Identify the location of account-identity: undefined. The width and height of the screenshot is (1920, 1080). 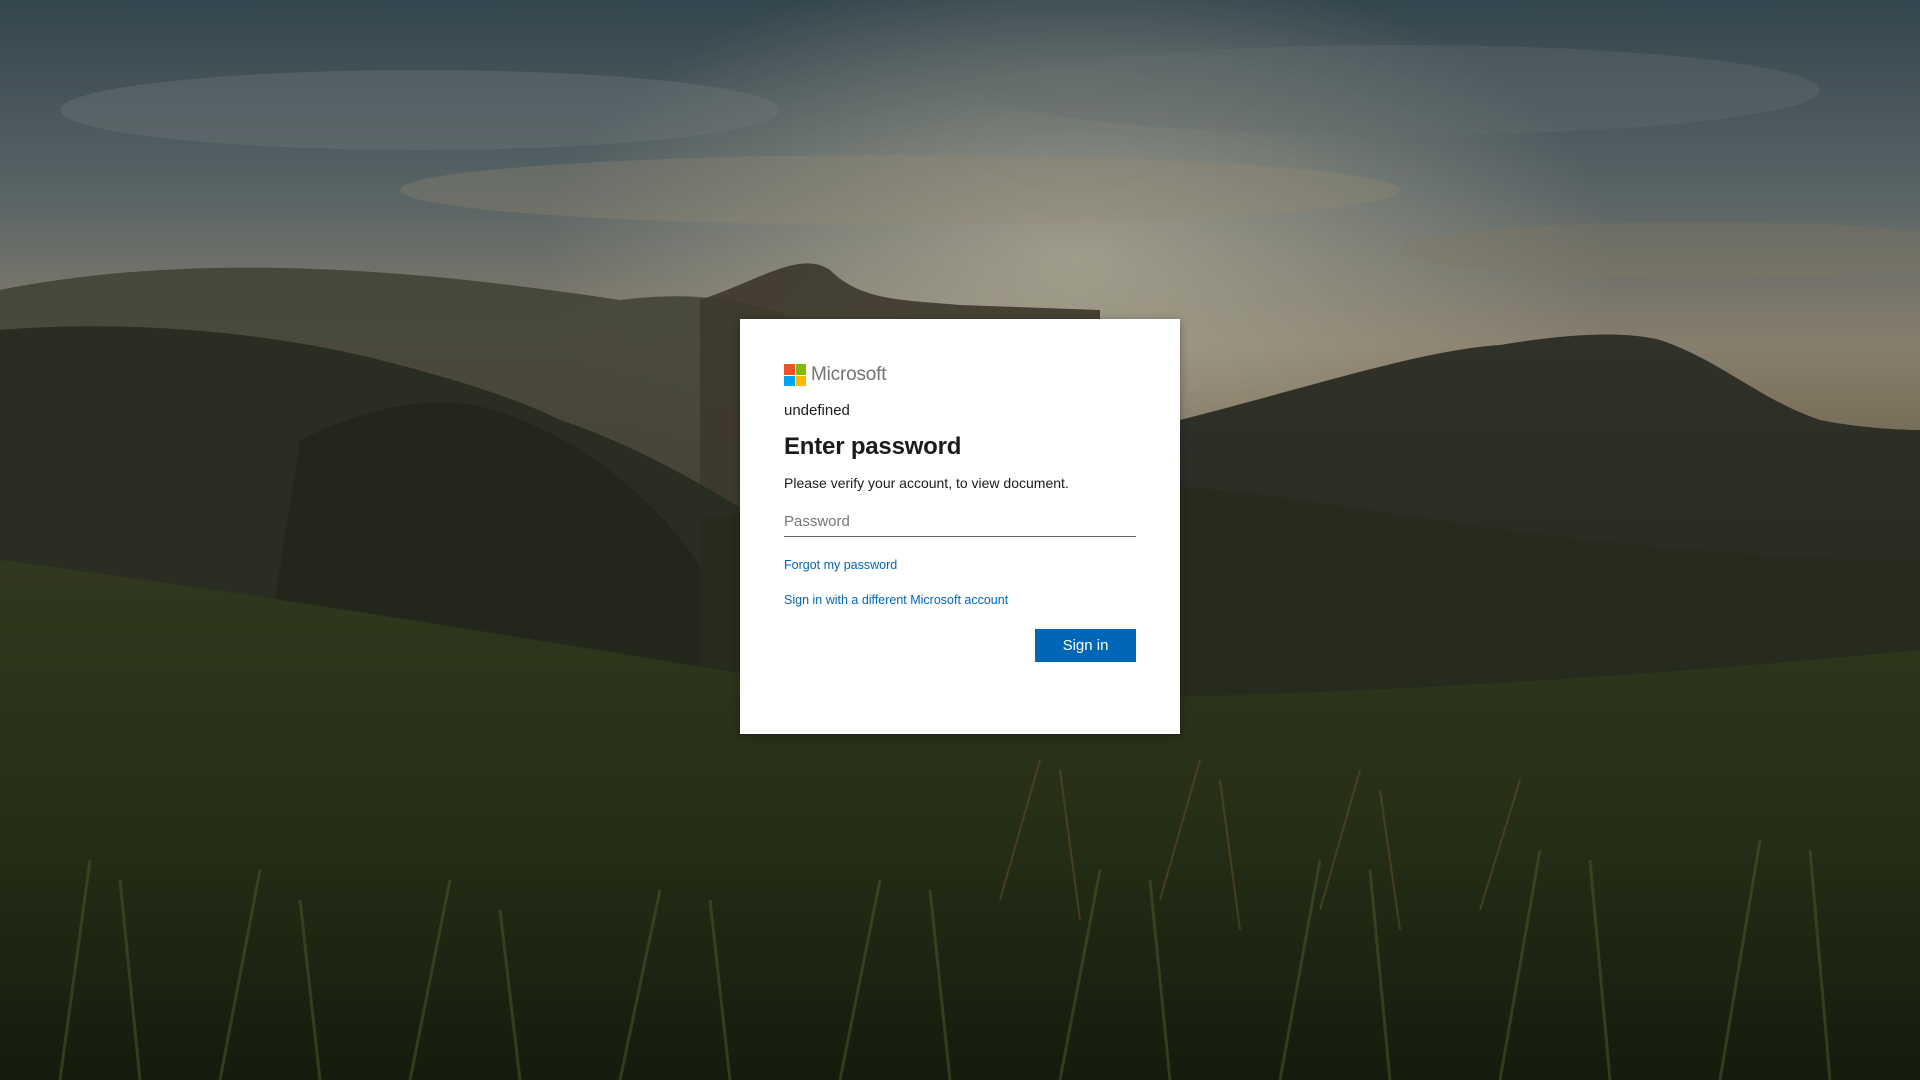
(817, 410).